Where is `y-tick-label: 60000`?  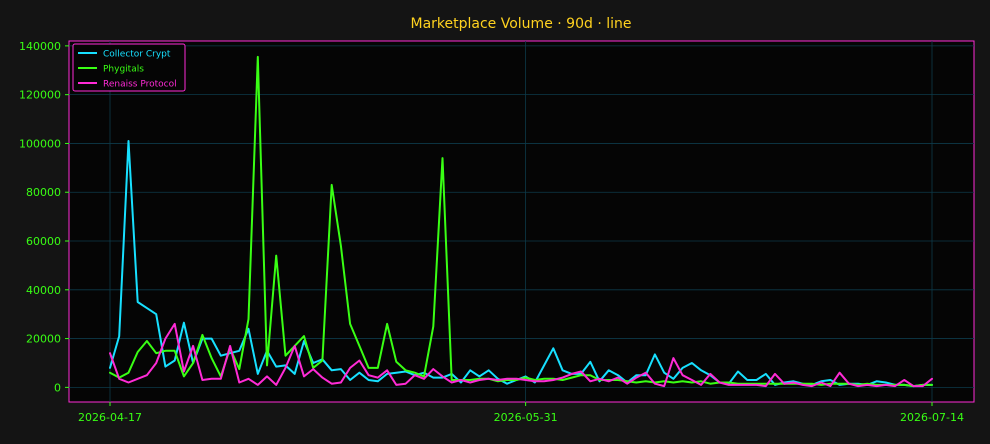
y-tick-label: 60000 is located at coordinates (43, 241).